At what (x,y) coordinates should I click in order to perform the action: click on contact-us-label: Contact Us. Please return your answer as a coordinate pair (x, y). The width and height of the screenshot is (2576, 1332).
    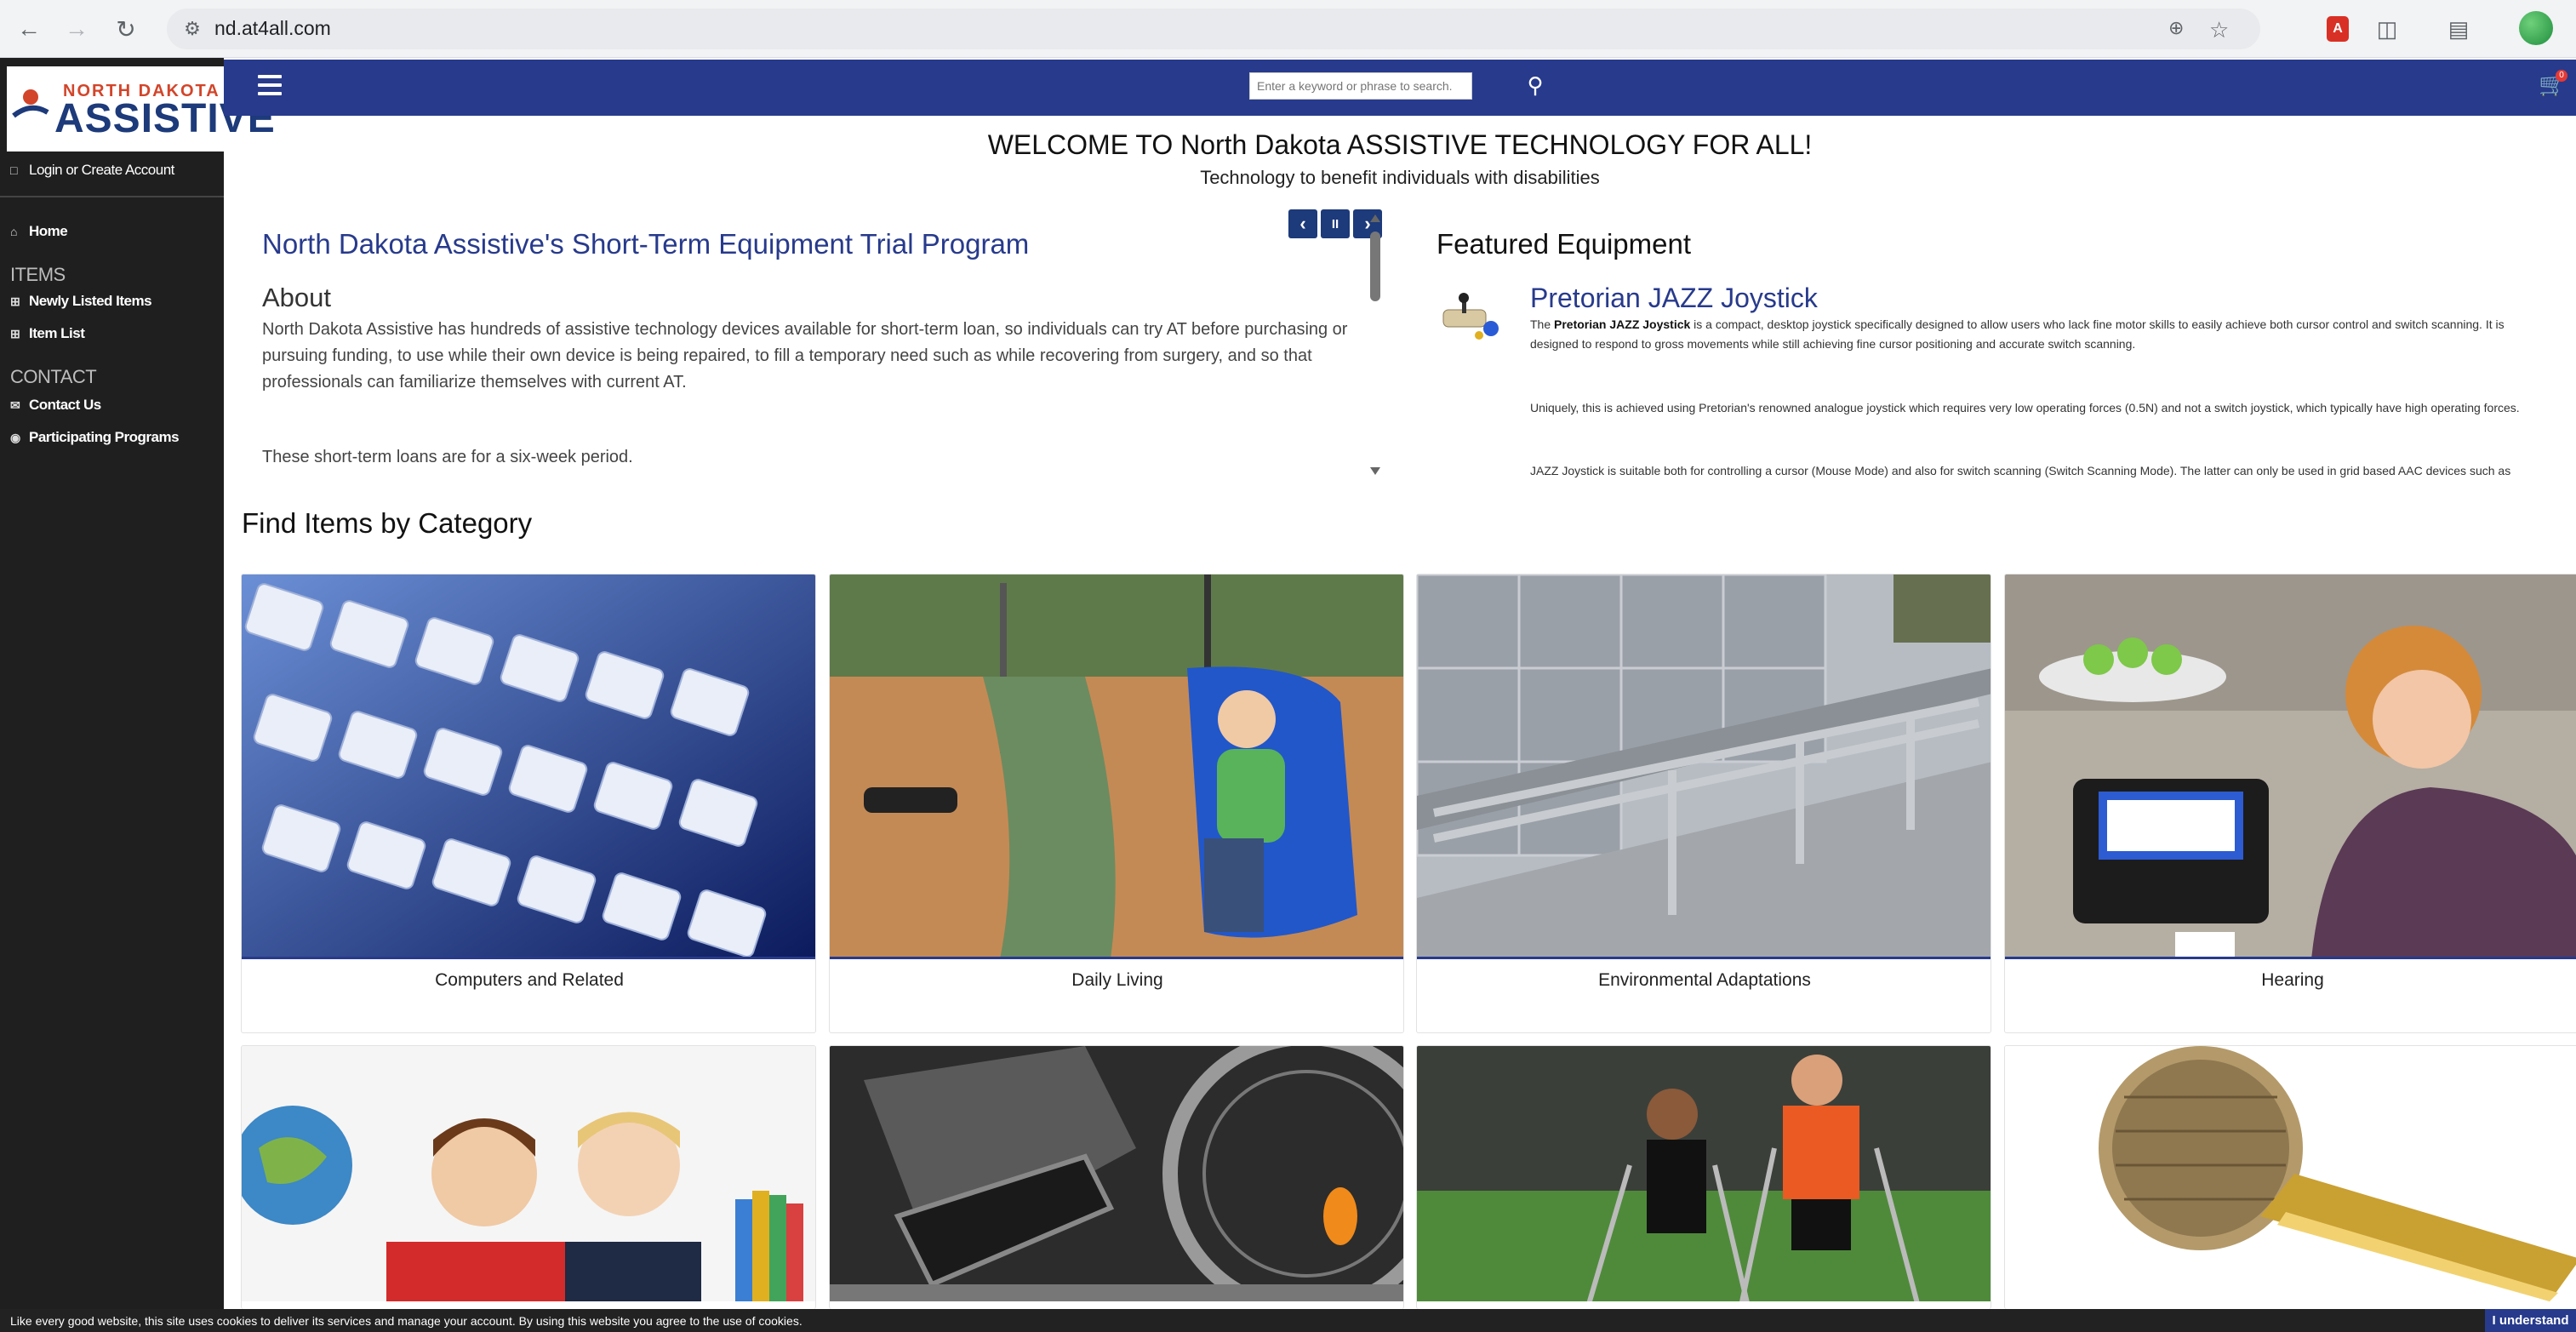
    Looking at the image, I should click on (65, 405).